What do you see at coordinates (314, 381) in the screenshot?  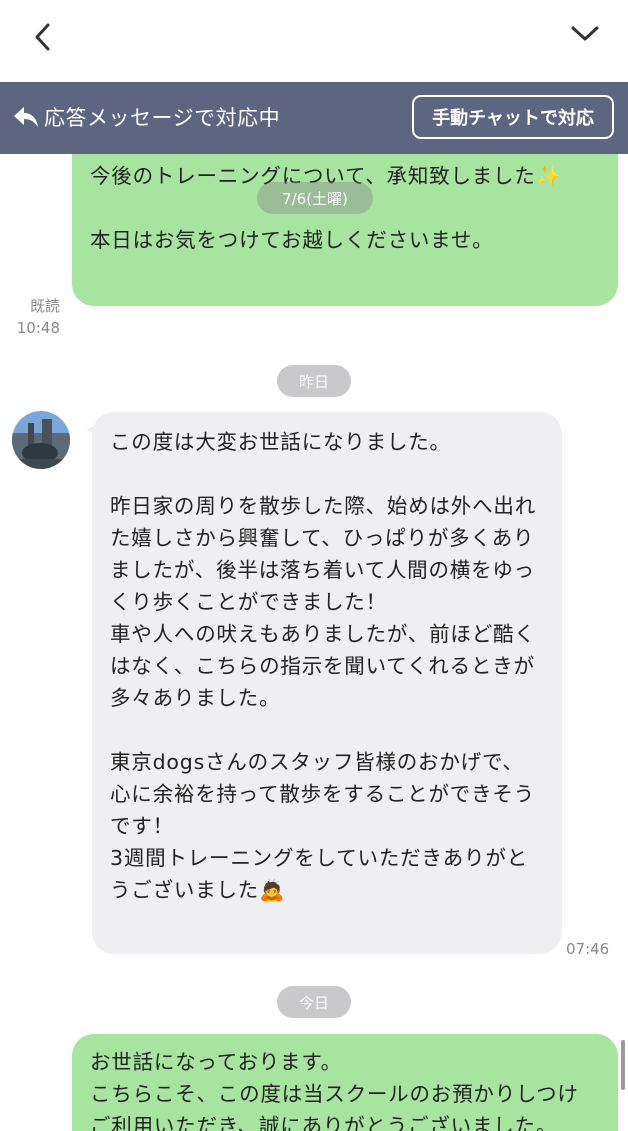 I see `date-divider-yesterday: 昨日` at bounding box center [314, 381].